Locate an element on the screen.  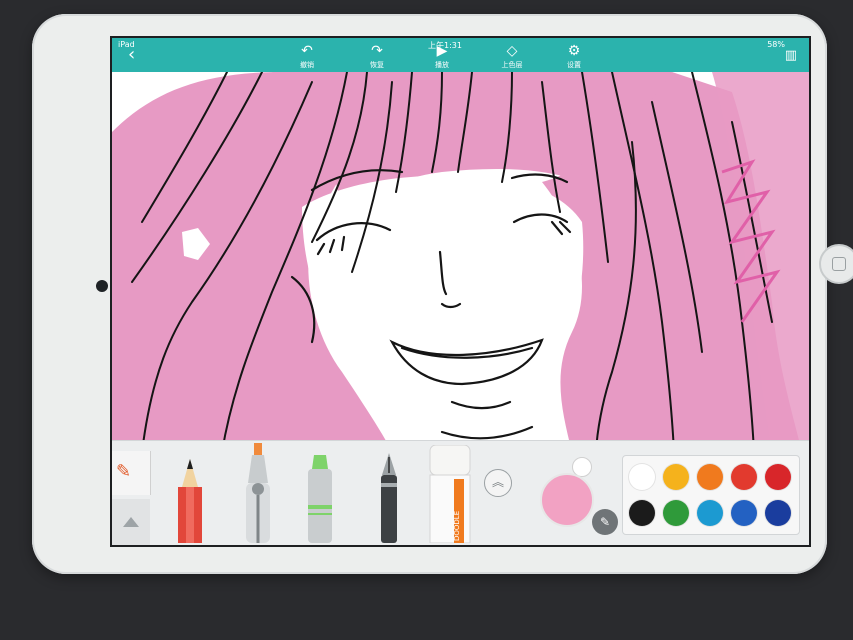
fountain-pen-tool is located at coordinates (389, 498).